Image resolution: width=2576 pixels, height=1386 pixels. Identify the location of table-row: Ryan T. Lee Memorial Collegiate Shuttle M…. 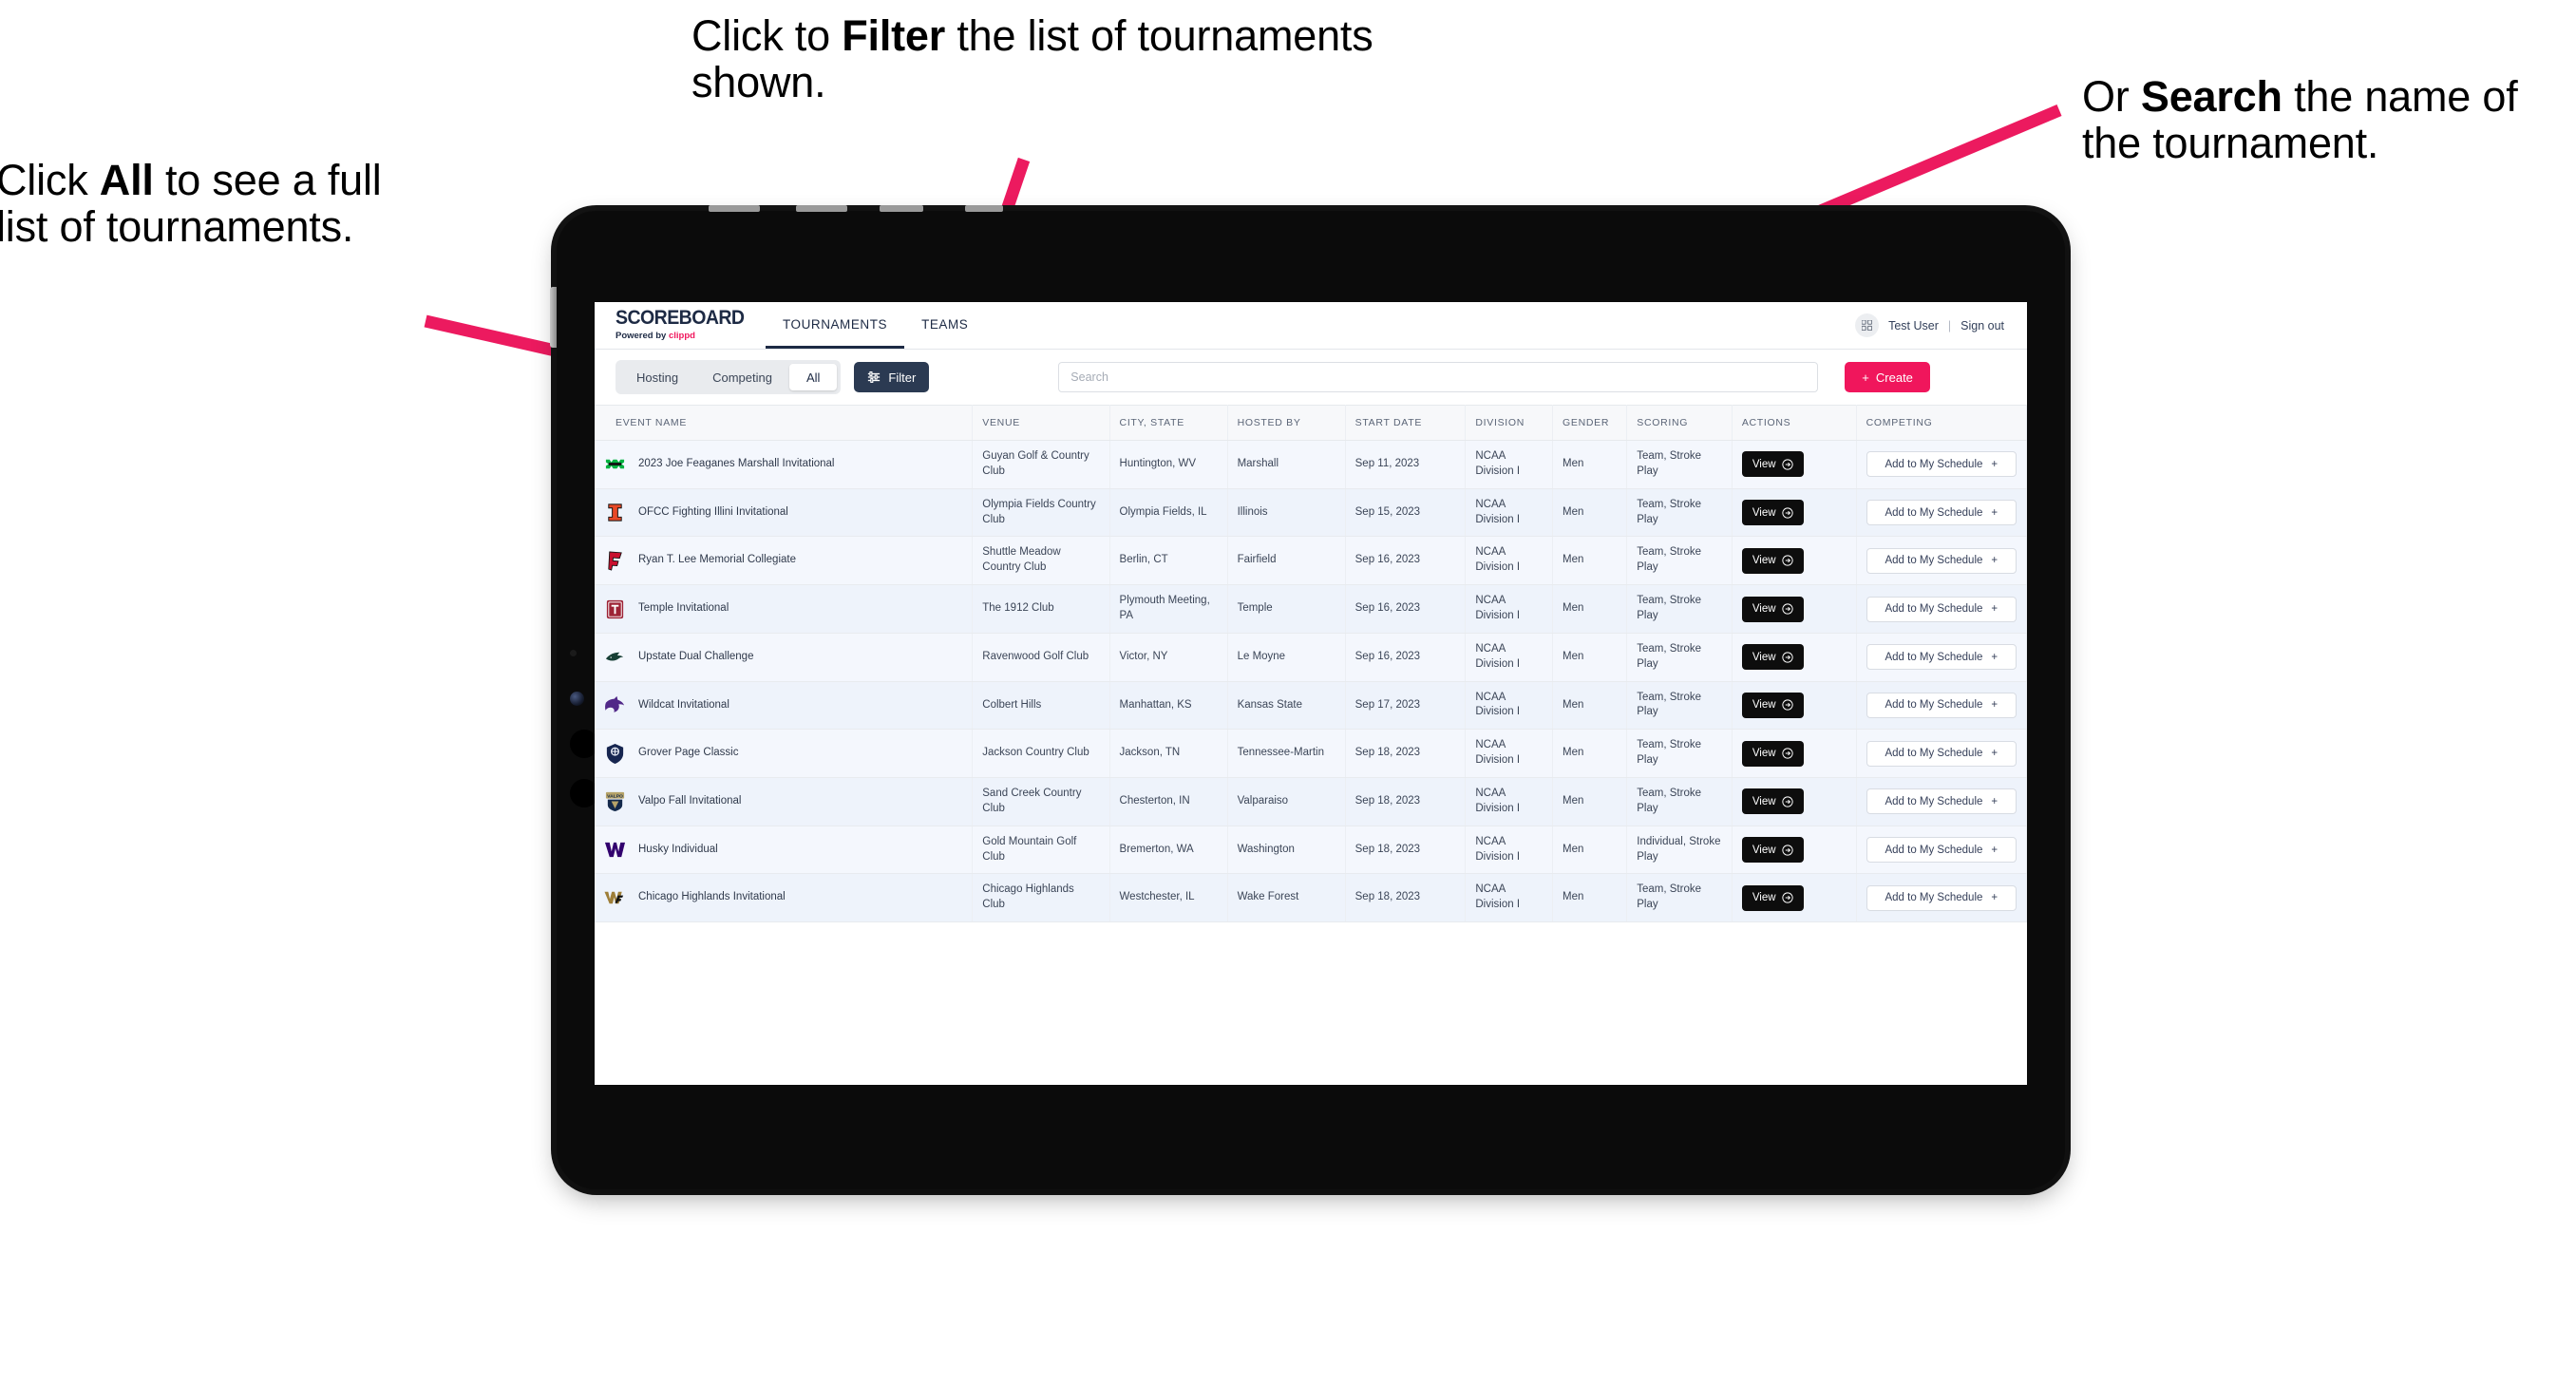
(1311, 561).